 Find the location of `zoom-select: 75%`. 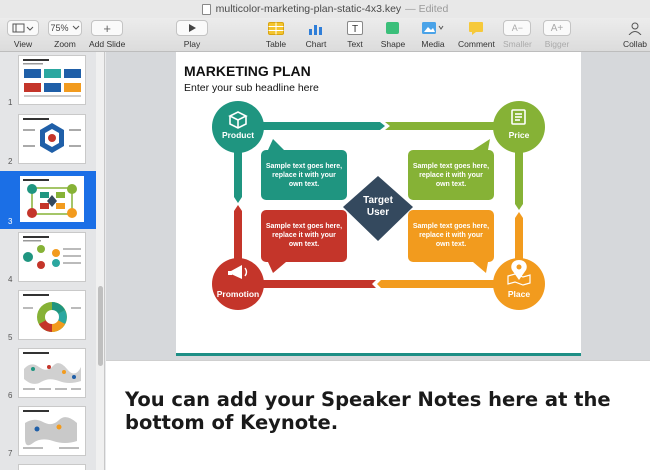

zoom-select: 75% is located at coordinates (65, 28).